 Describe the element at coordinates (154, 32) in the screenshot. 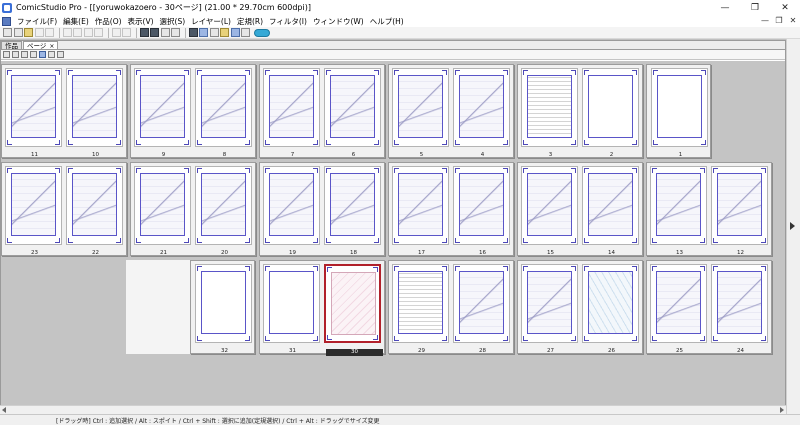

I see `layer-settings-icon` at that location.